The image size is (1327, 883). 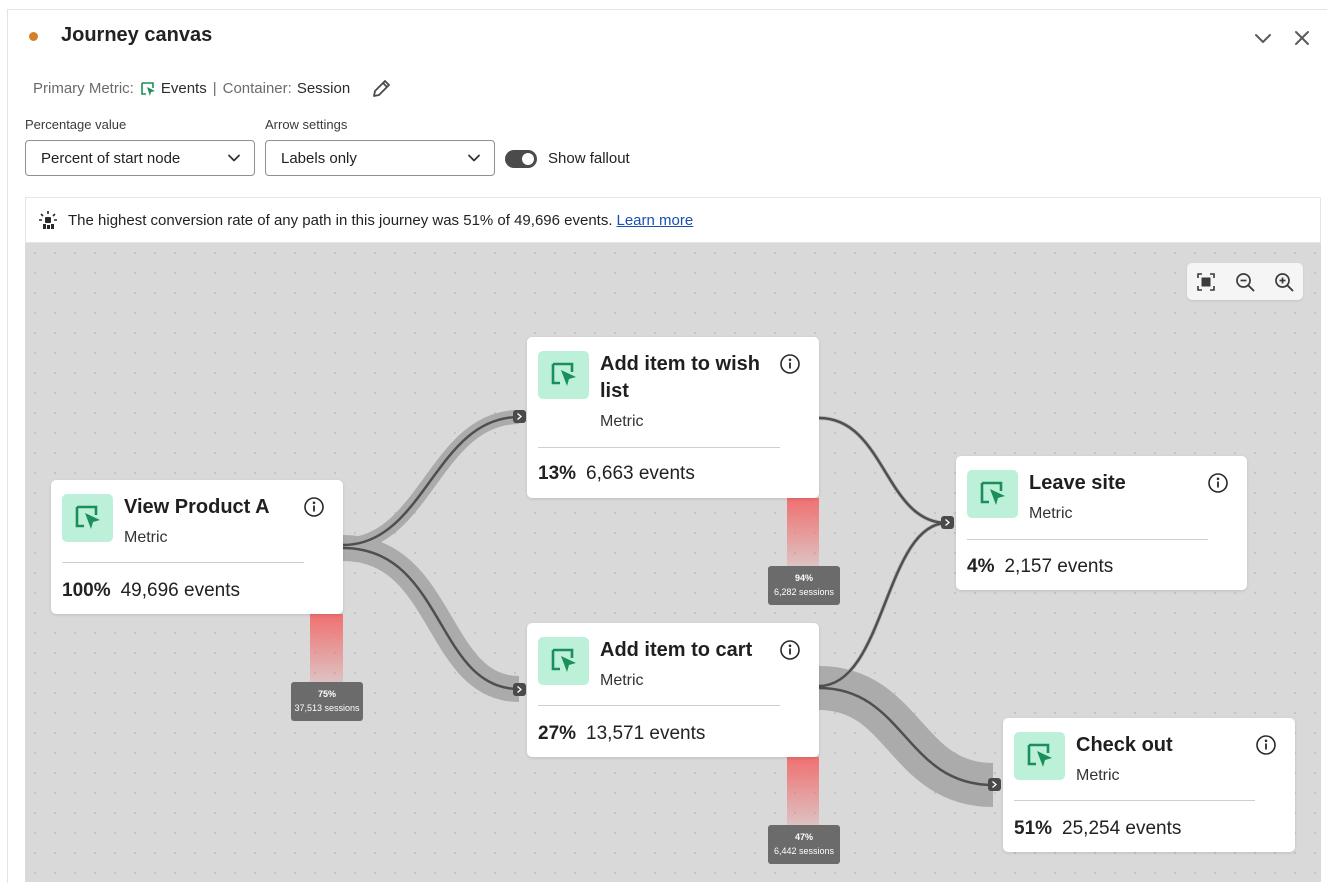 I want to click on zoom-out-icon, so click(x=1245, y=282).